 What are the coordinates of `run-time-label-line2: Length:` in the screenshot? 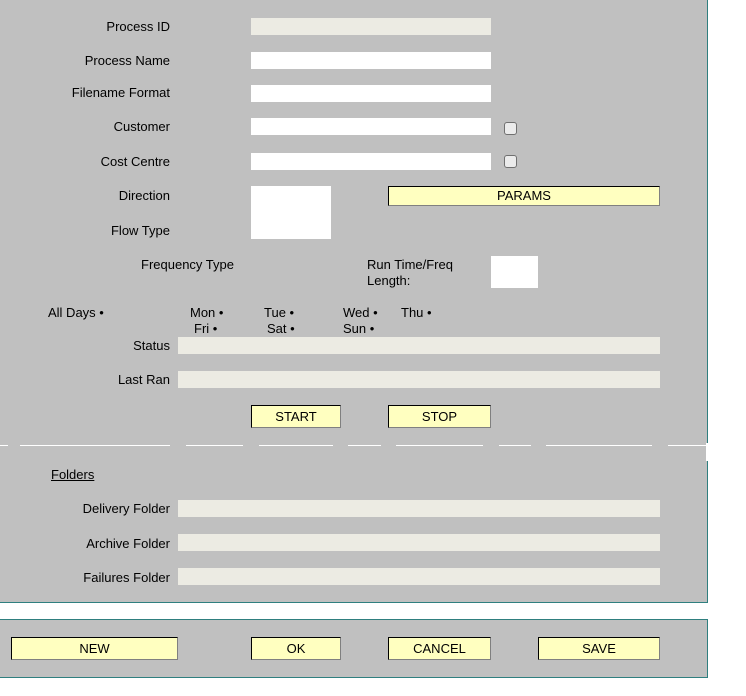 It's located at (389, 280).